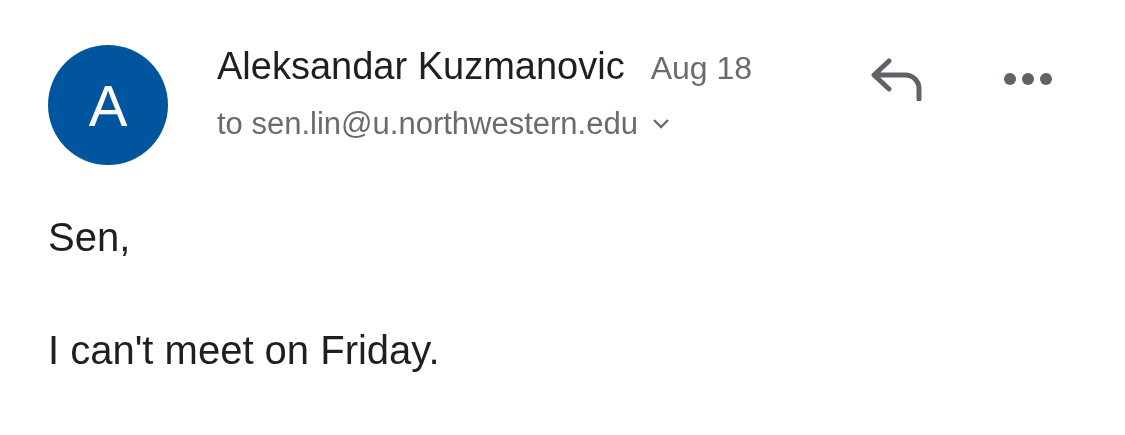 This screenshot has width=1125, height=435. I want to click on more-button, so click(1028, 79).